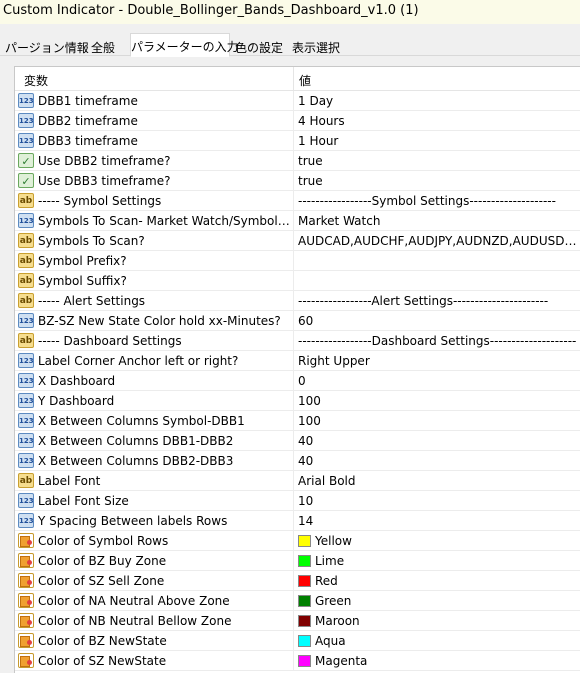 Image resolution: width=580 pixels, height=673 pixels. I want to click on table-row: ab Symbol Prefix?, so click(297, 261).